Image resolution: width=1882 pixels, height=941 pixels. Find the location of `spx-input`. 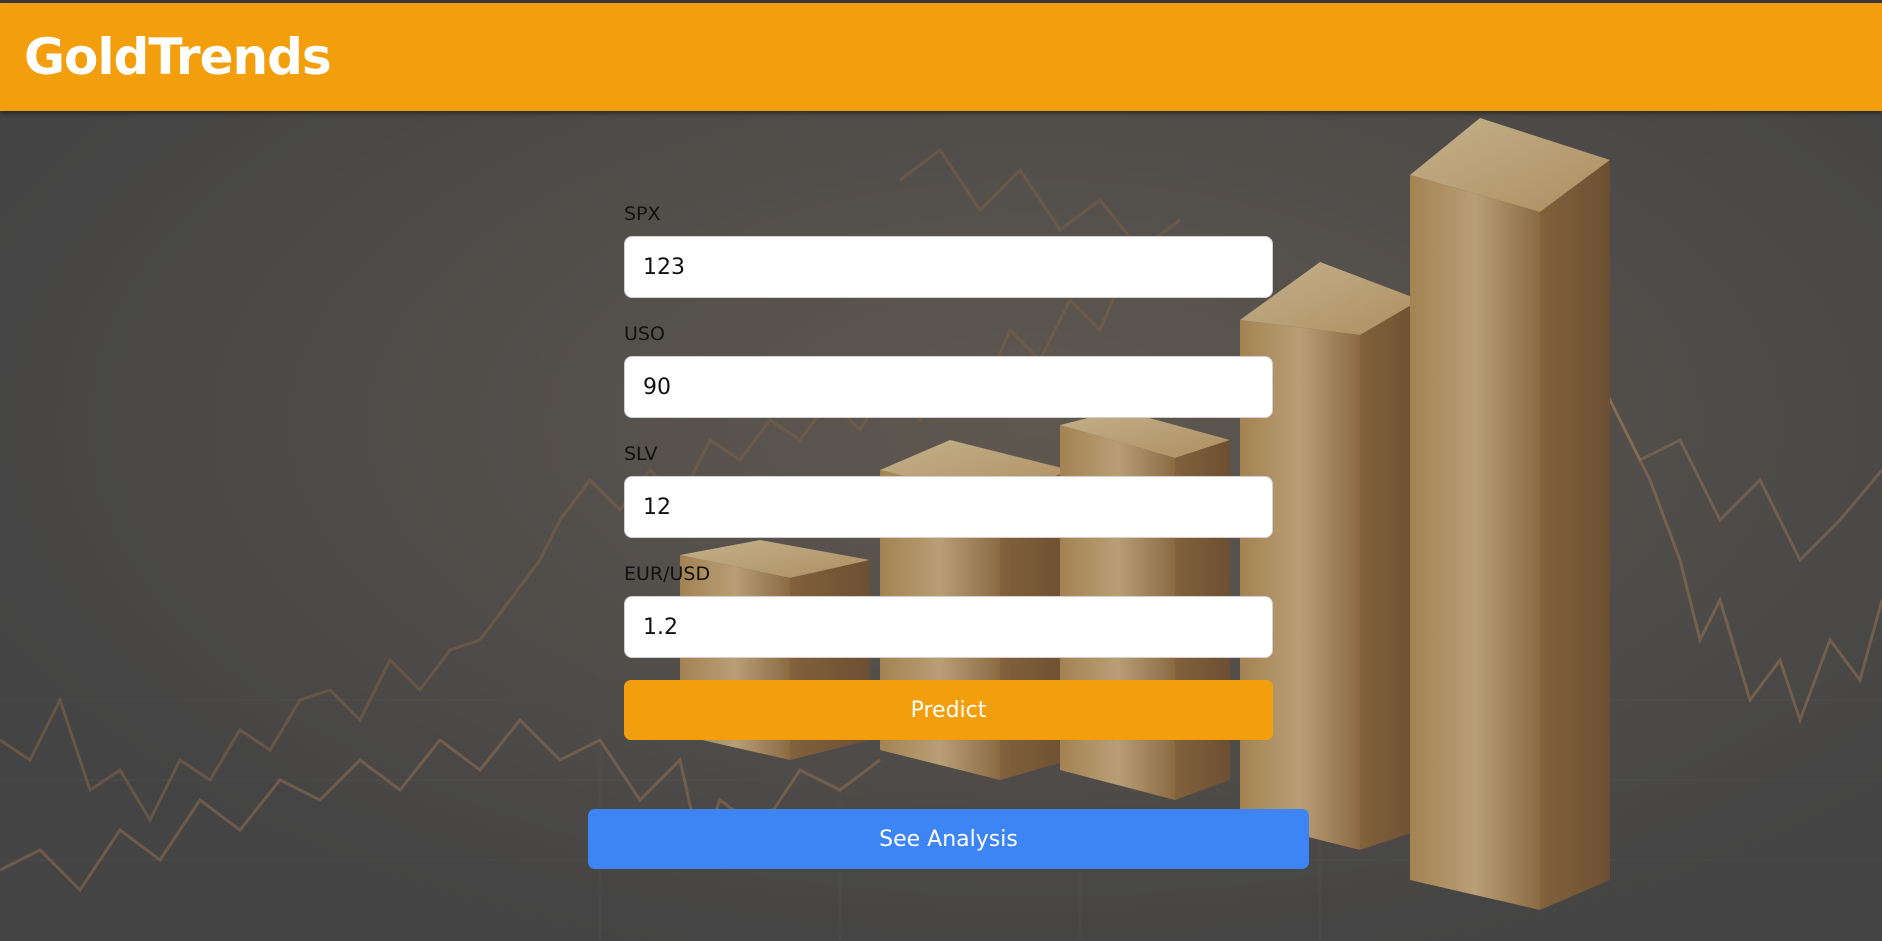

spx-input is located at coordinates (948, 267).